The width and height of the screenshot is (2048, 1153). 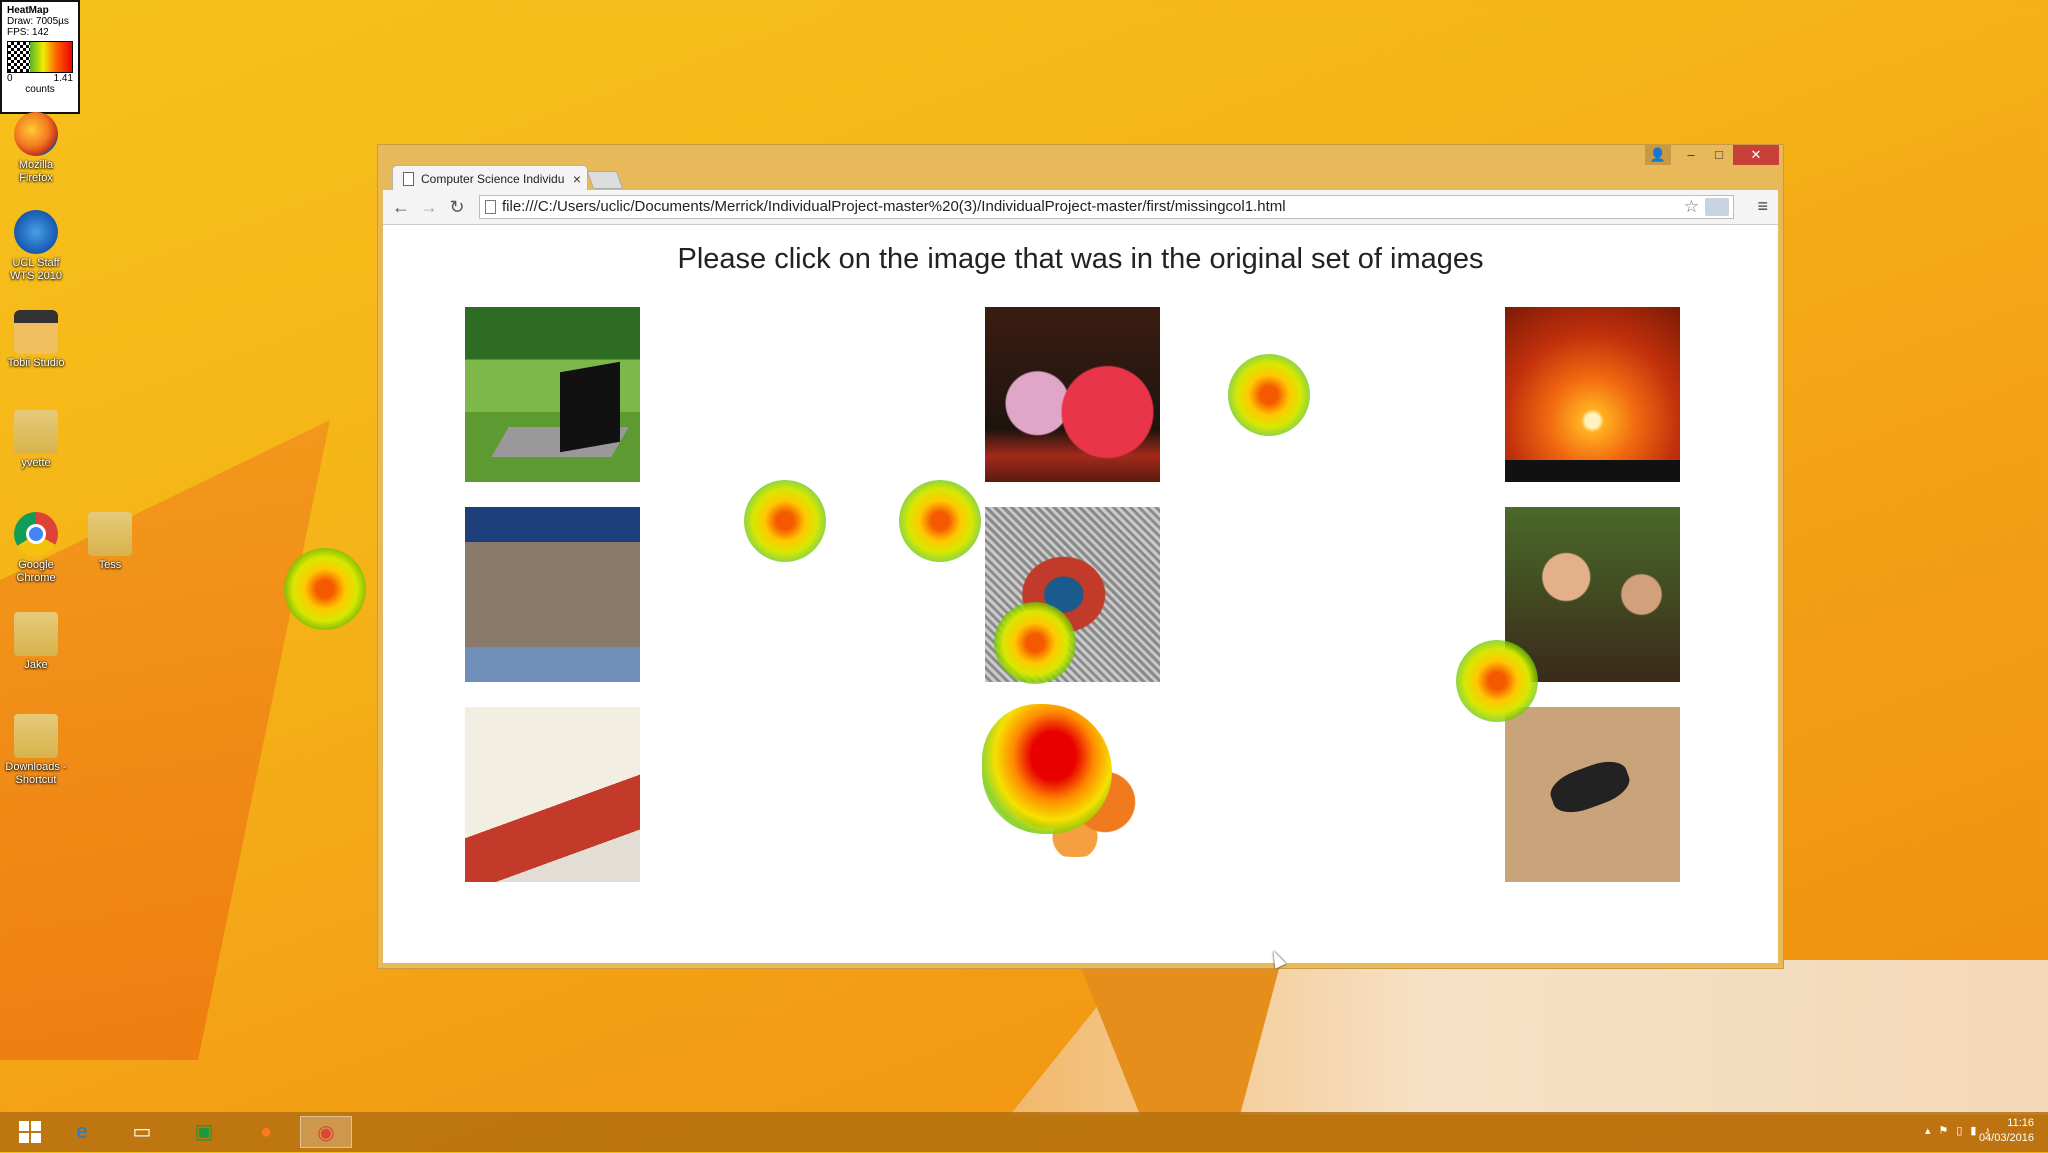 I want to click on downloads-folder-icon, so click(x=36, y=736).